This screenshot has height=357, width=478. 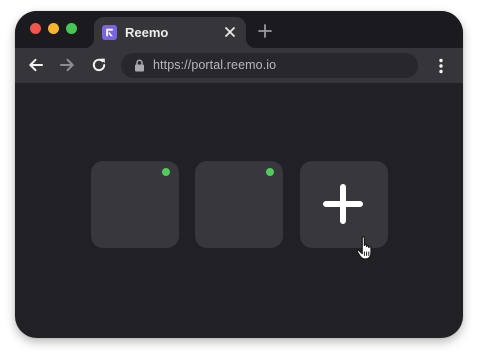 I want to click on reload-icon, so click(x=99, y=65).